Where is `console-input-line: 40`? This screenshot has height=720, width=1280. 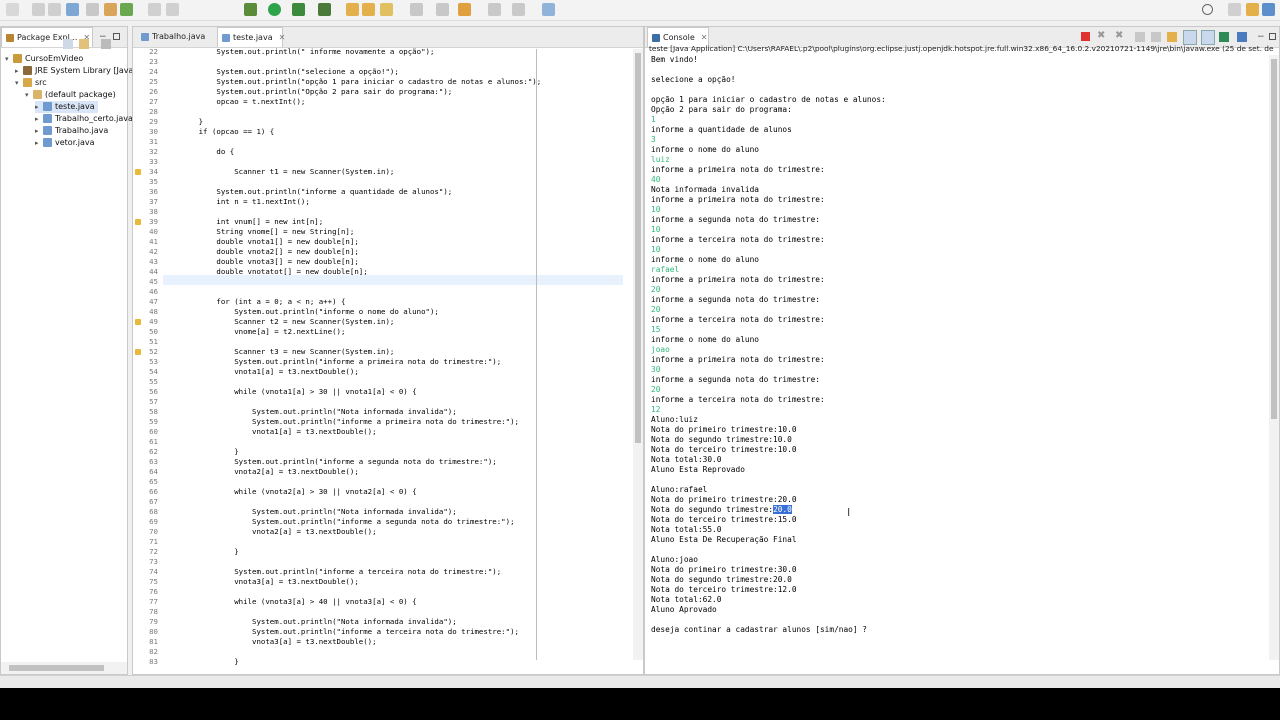 console-input-line: 40 is located at coordinates (655, 179).